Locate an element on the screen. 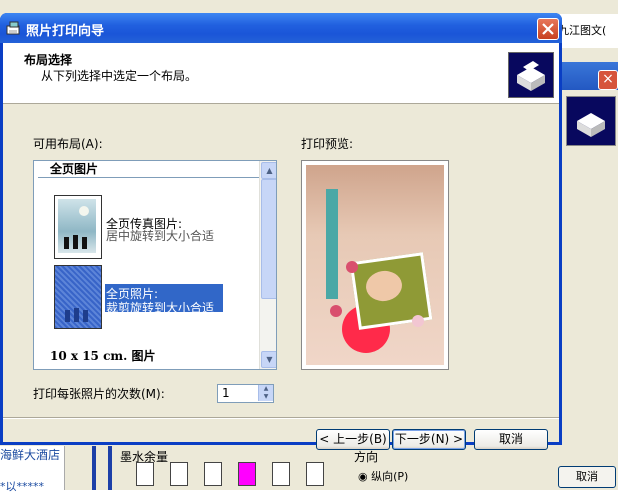 The width and height of the screenshot is (618, 494). fax-photo-image is located at coordinates (77, 226).